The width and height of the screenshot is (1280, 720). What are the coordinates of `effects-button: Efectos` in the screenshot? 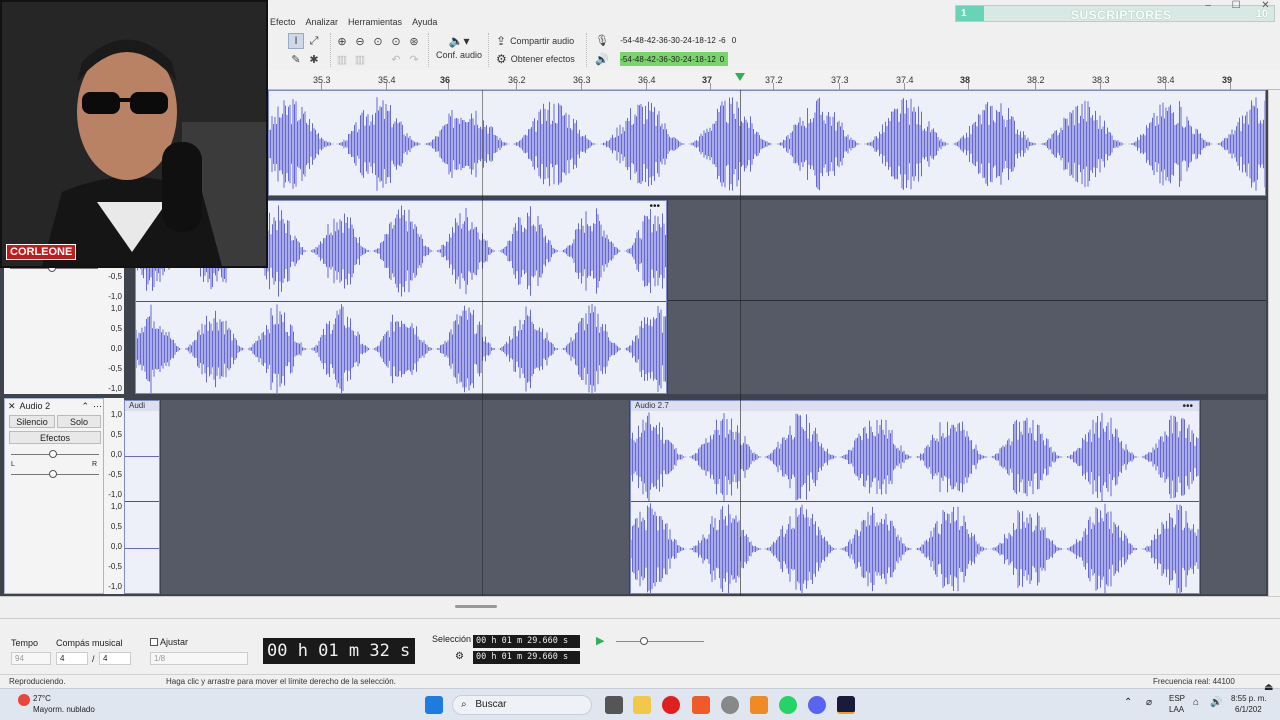 It's located at (55, 437).